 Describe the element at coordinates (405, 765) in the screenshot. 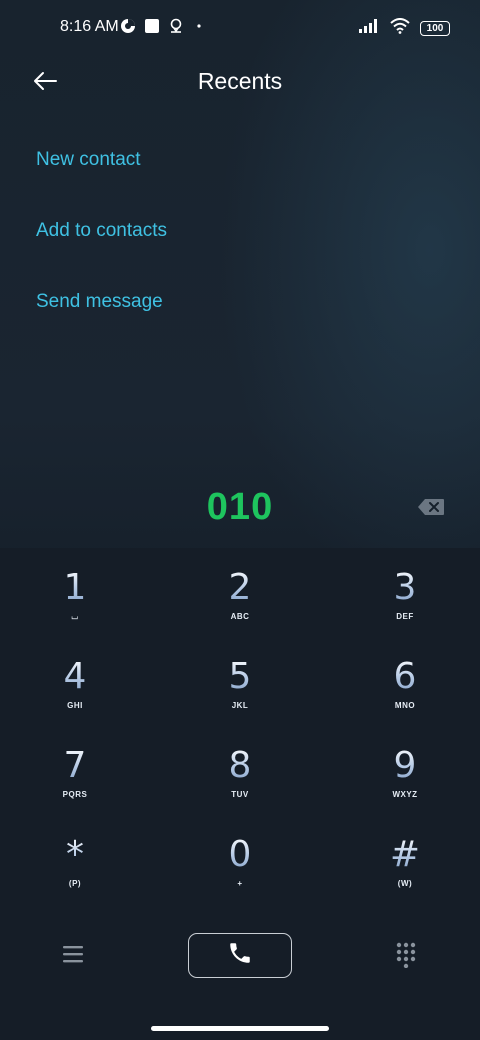

I see `key-digit: 9` at that location.